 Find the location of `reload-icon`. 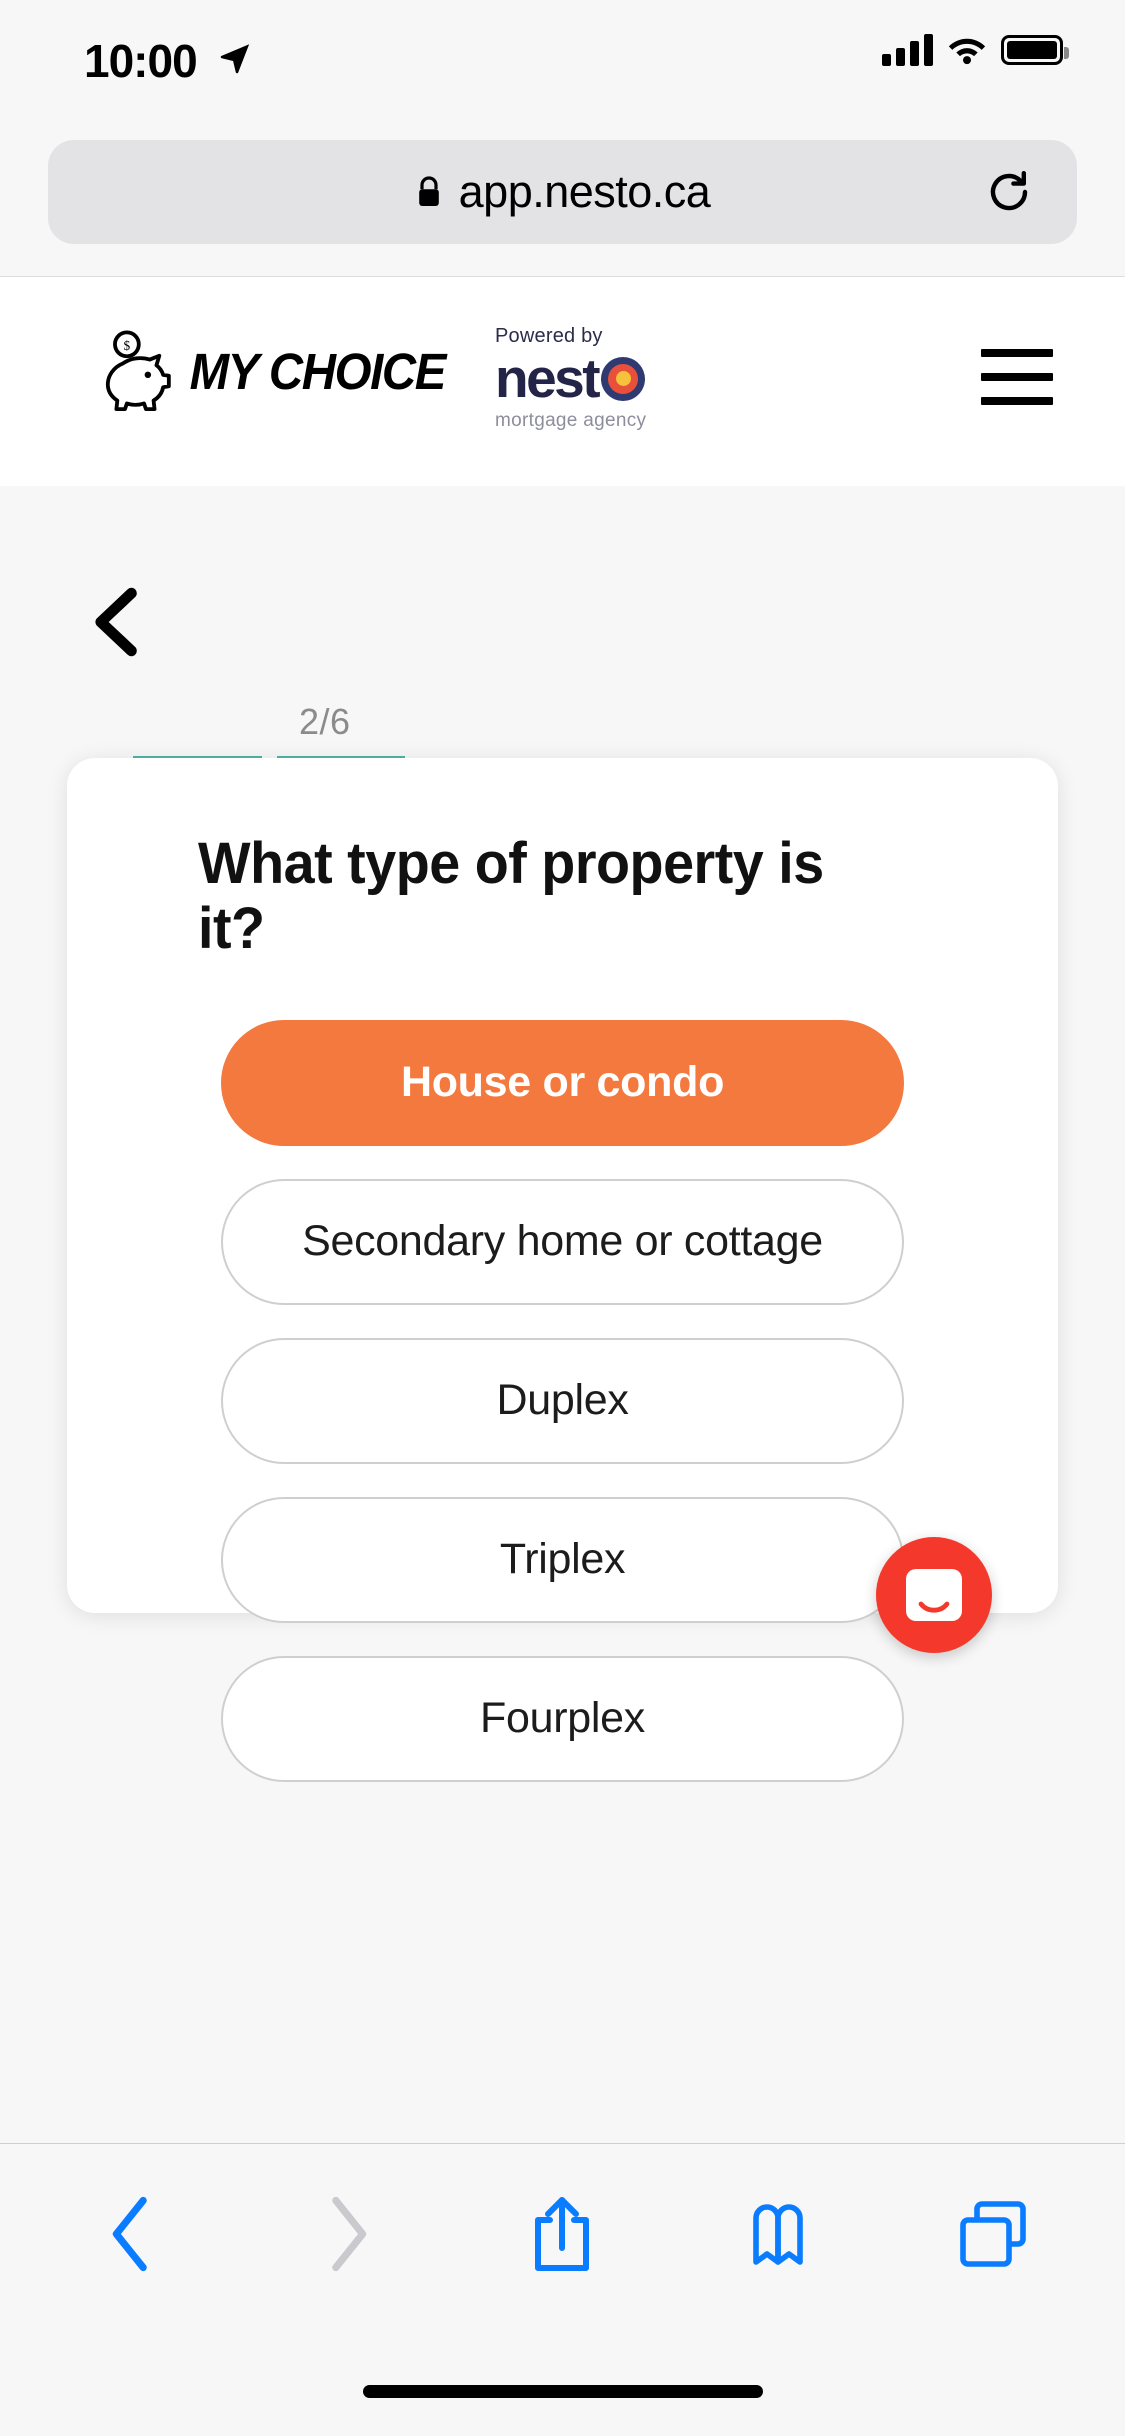

reload-icon is located at coordinates (1009, 192).